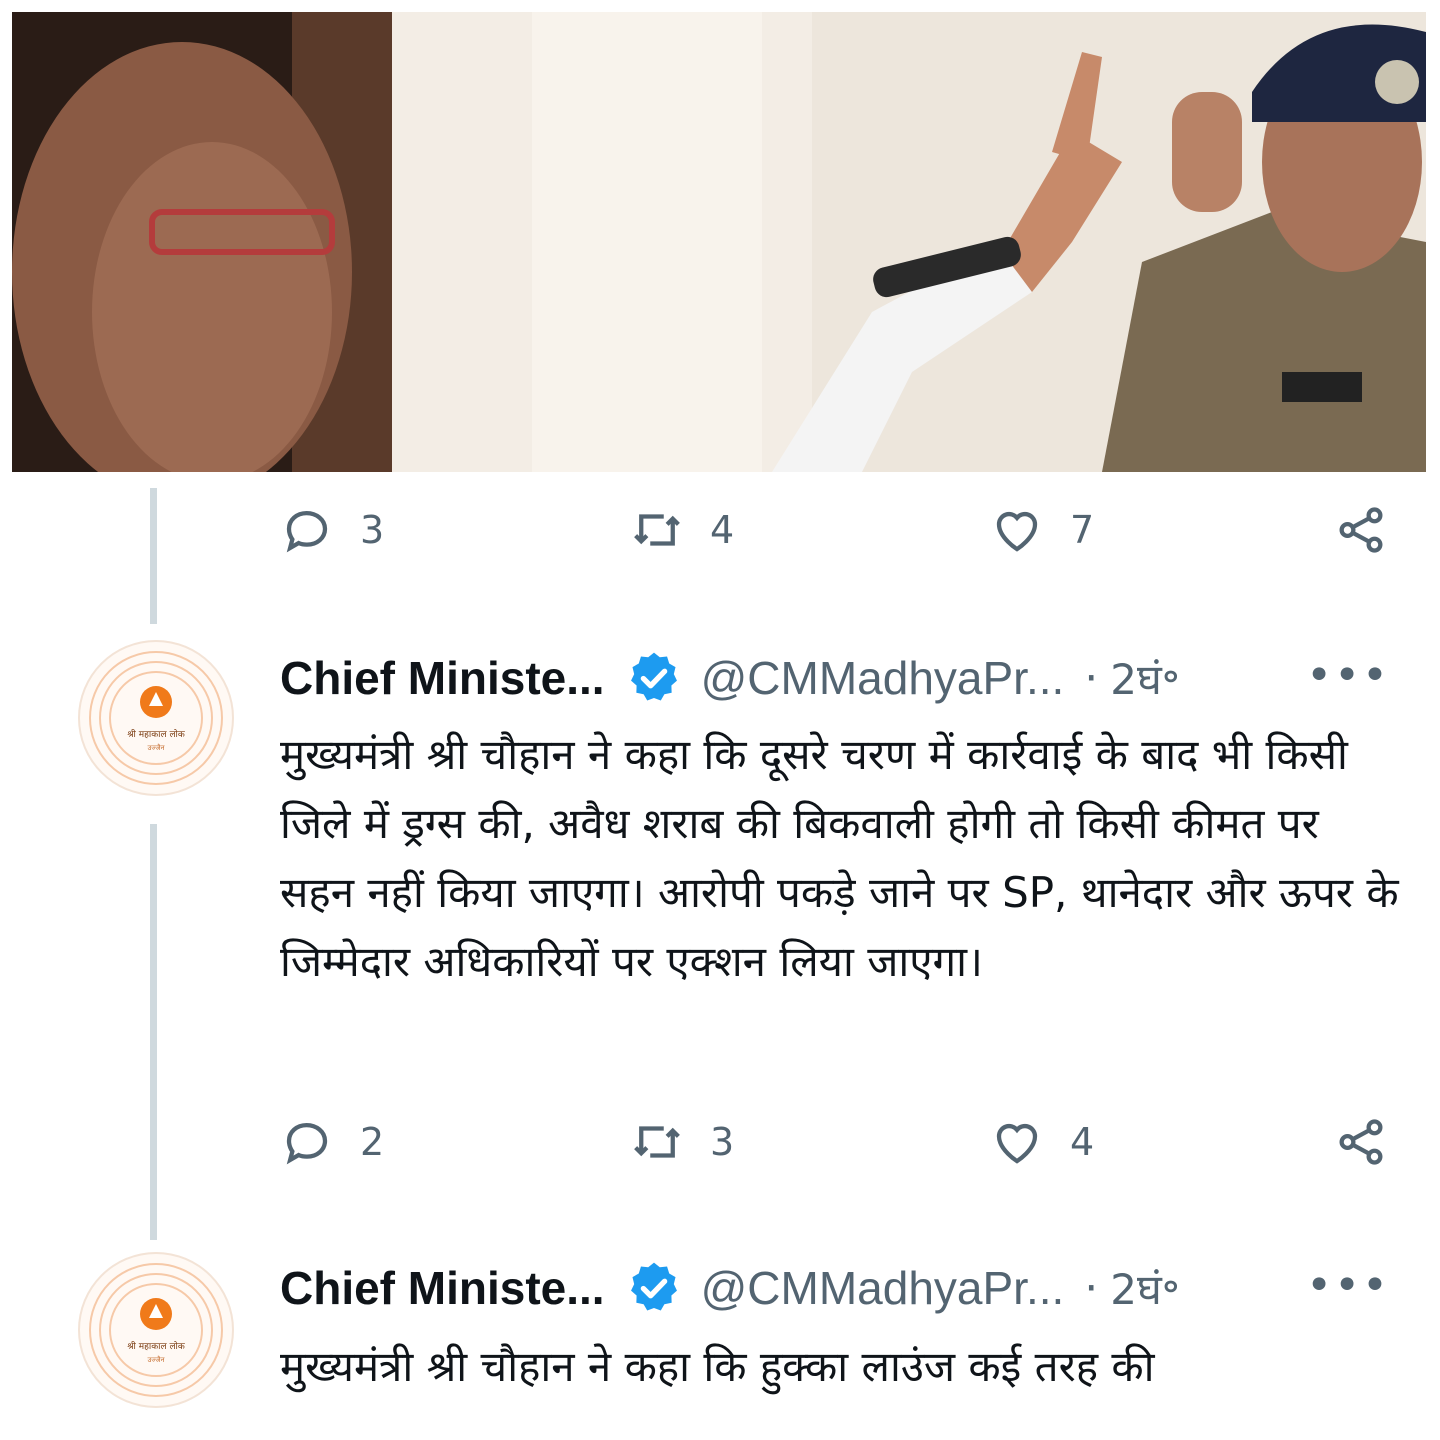 The height and width of the screenshot is (1440, 1440). What do you see at coordinates (372, 530) in the screenshot?
I see `reply-count: 3` at bounding box center [372, 530].